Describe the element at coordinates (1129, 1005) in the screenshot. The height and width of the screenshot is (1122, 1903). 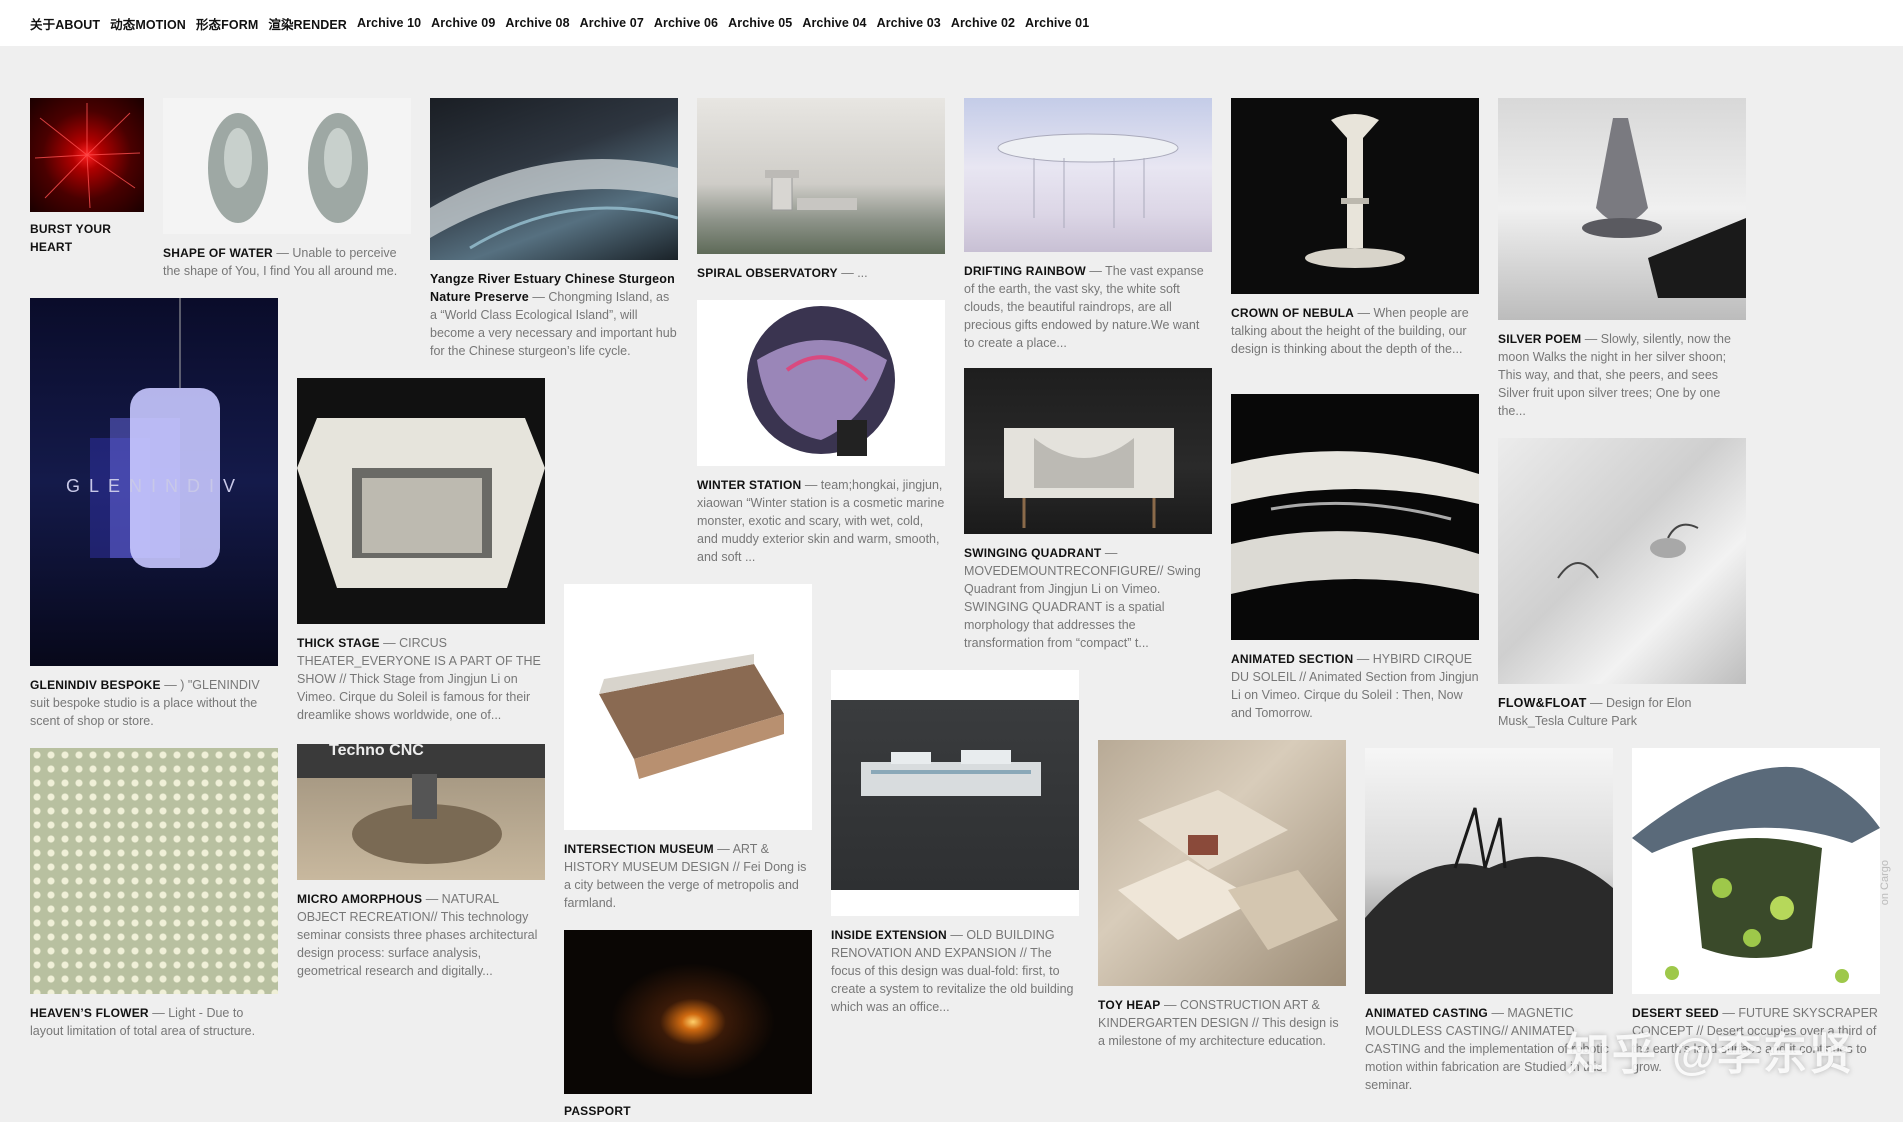
I see `project-title: TOY HEAP` at that location.